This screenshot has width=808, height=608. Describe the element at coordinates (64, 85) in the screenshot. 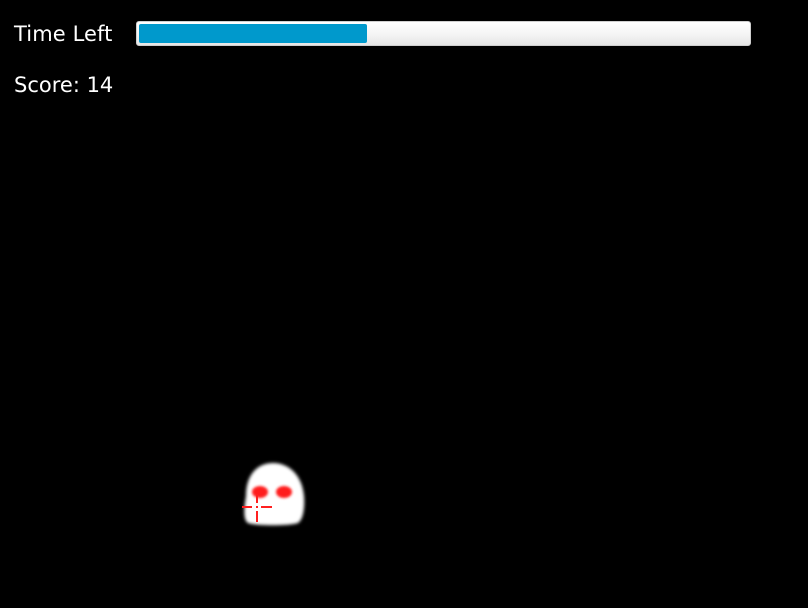

I see `score-text: Score: 14` at that location.